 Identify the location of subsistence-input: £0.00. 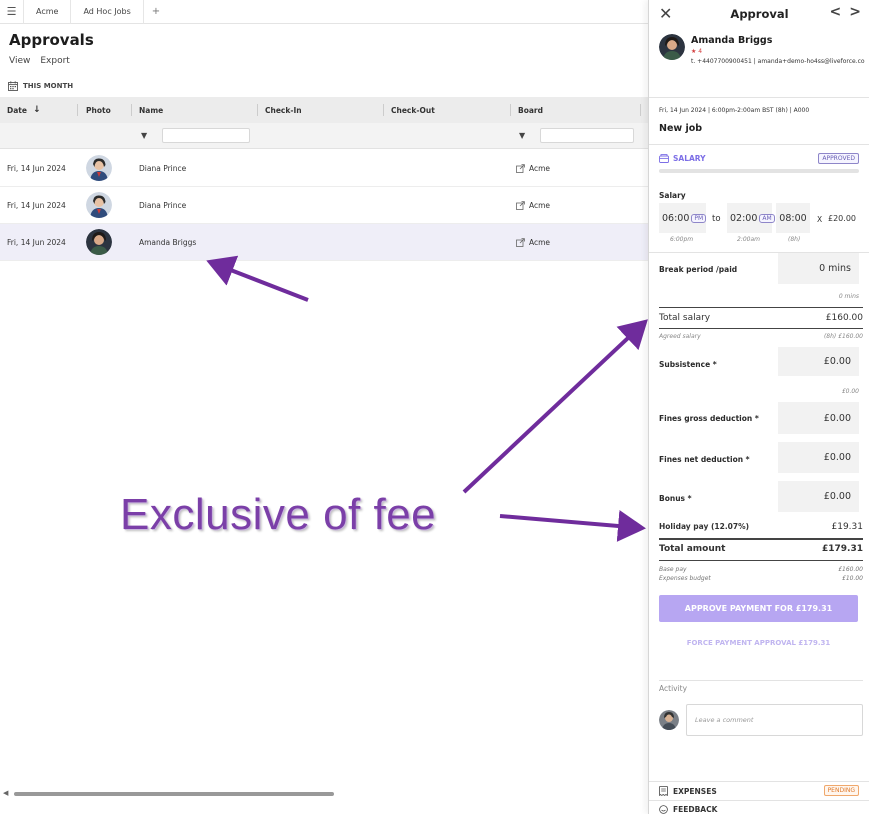
(818, 361).